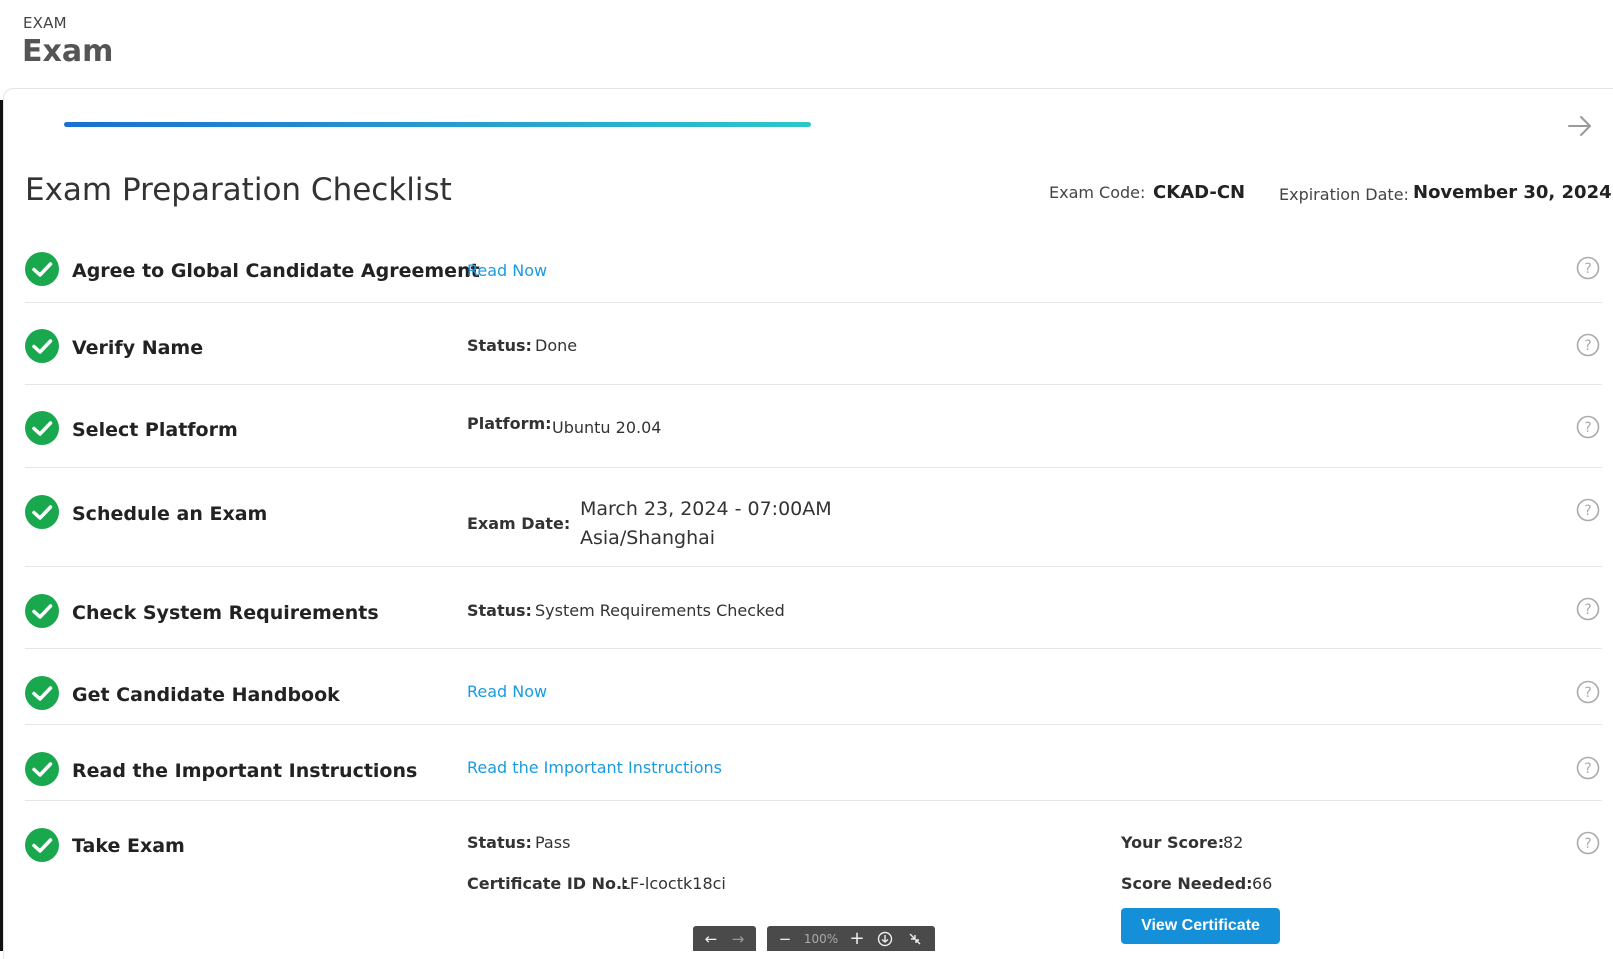  What do you see at coordinates (170, 514) in the screenshot?
I see `row-title-schedule-exam: Schedule an Exam` at bounding box center [170, 514].